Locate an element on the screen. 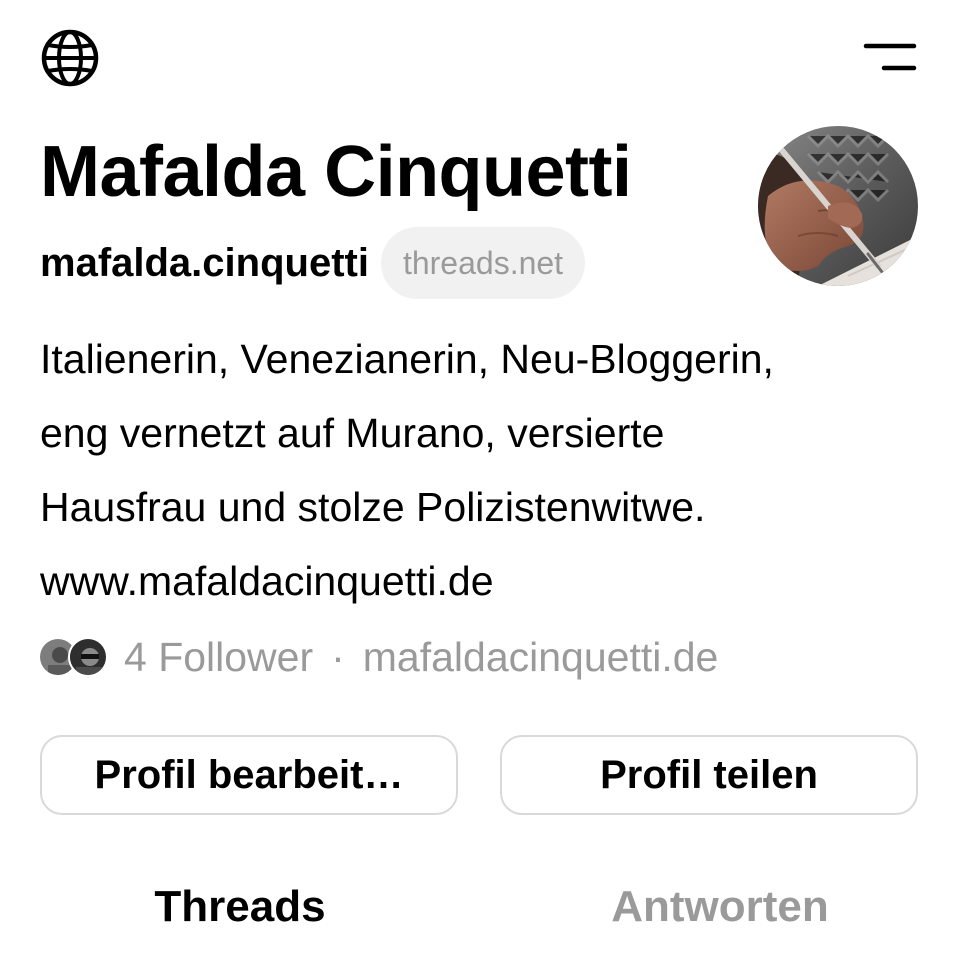 The image size is (960, 960). avatar is located at coordinates (838, 206).